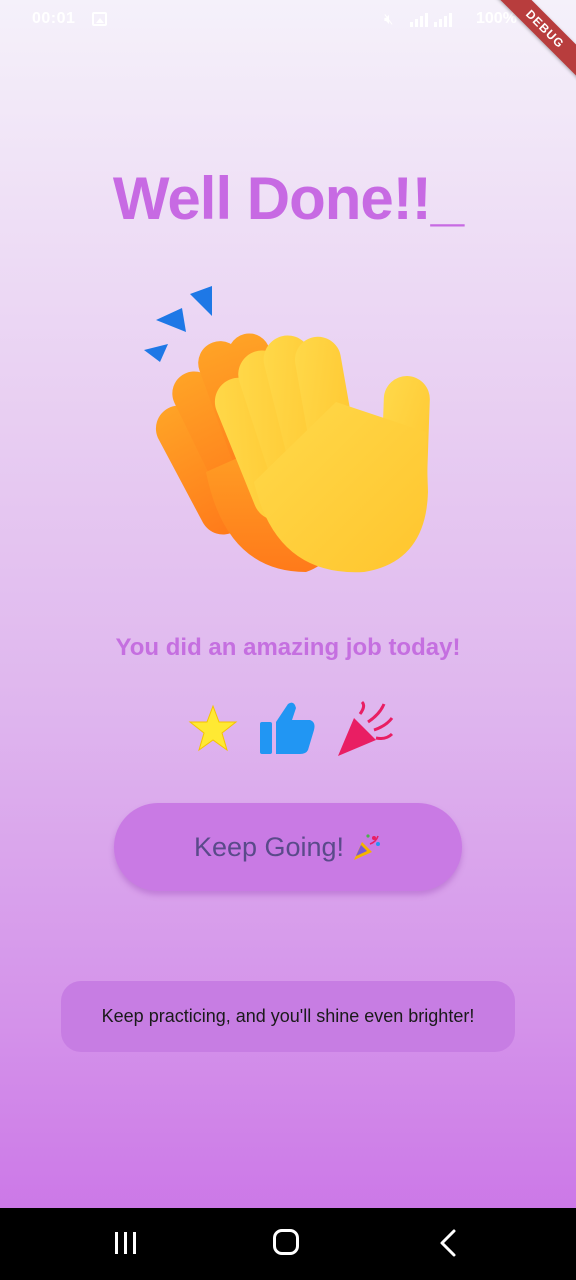 The width and height of the screenshot is (576, 1280). I want to click on icon-row, so click(288, 730).